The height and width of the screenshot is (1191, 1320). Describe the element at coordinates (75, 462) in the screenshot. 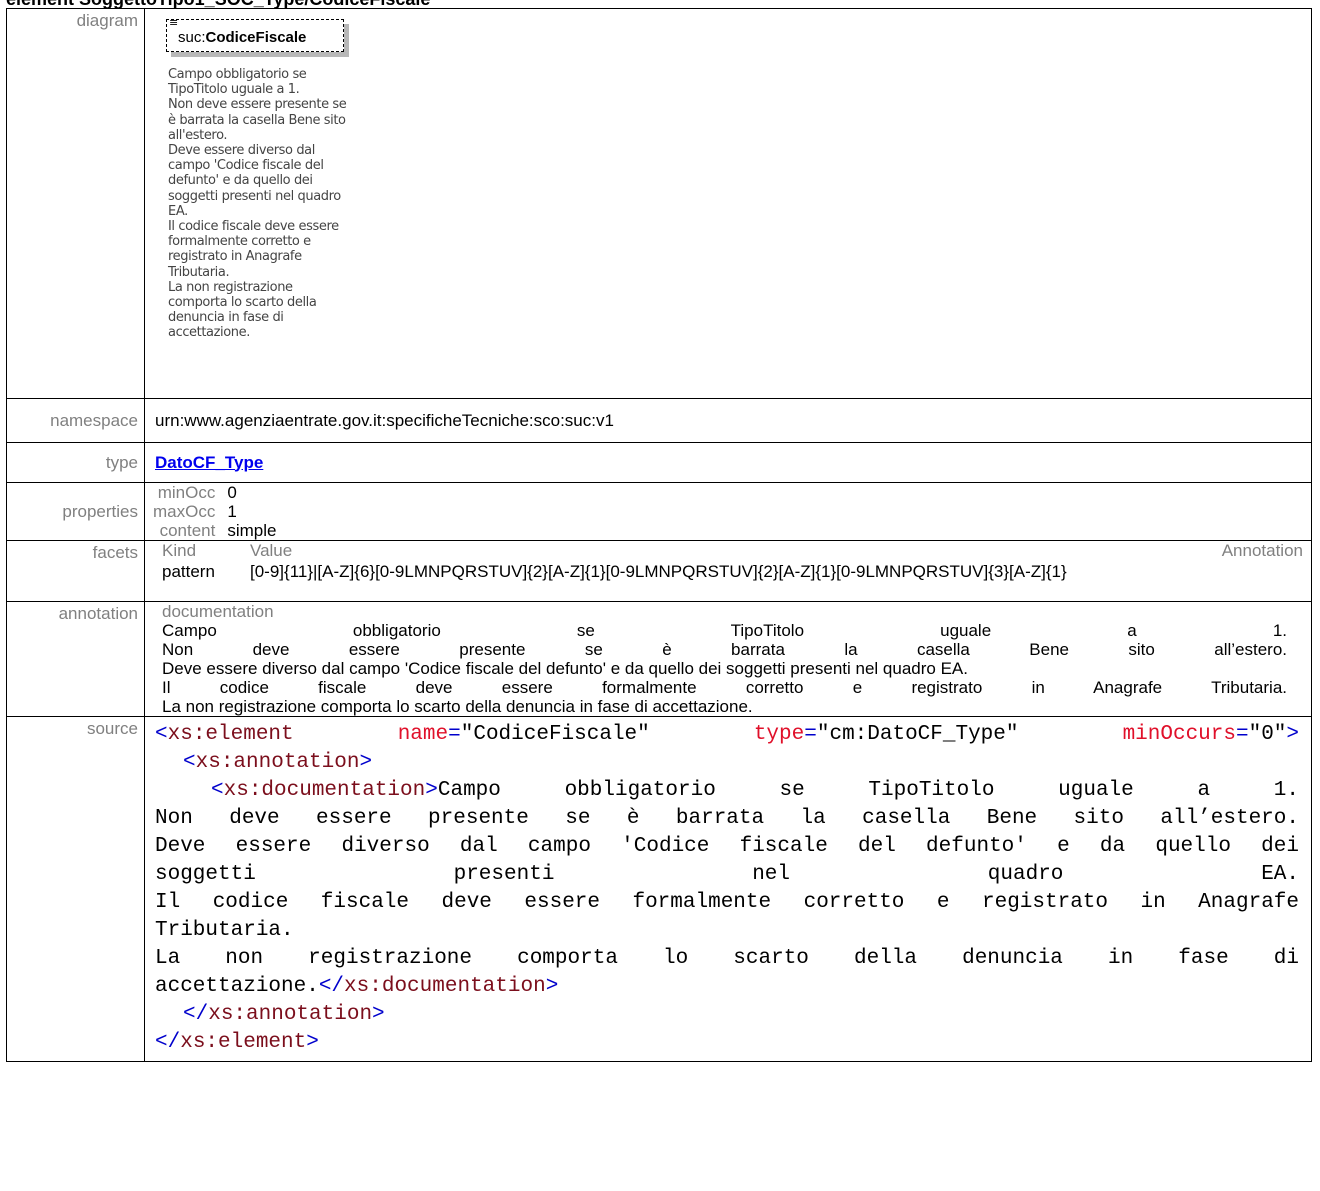

I see `type-label: type` at that location.